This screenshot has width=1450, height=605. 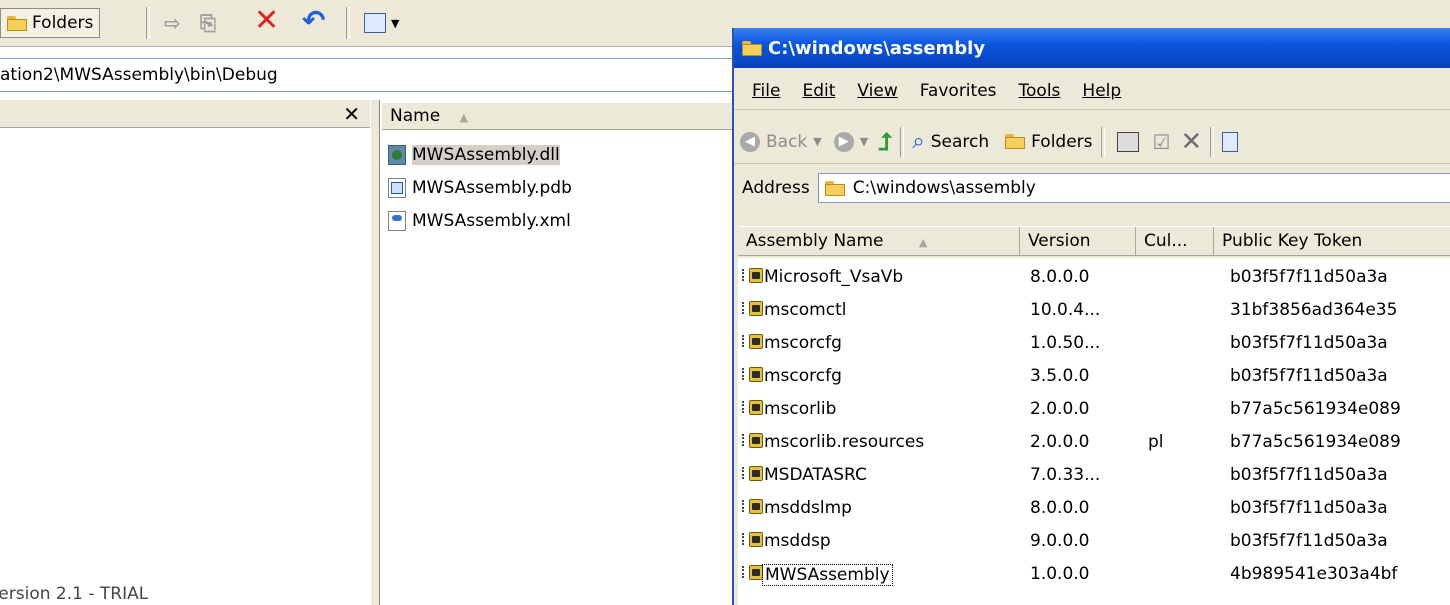 I want to click on menu-edit-label: Edit, so click(x=819, y=90).